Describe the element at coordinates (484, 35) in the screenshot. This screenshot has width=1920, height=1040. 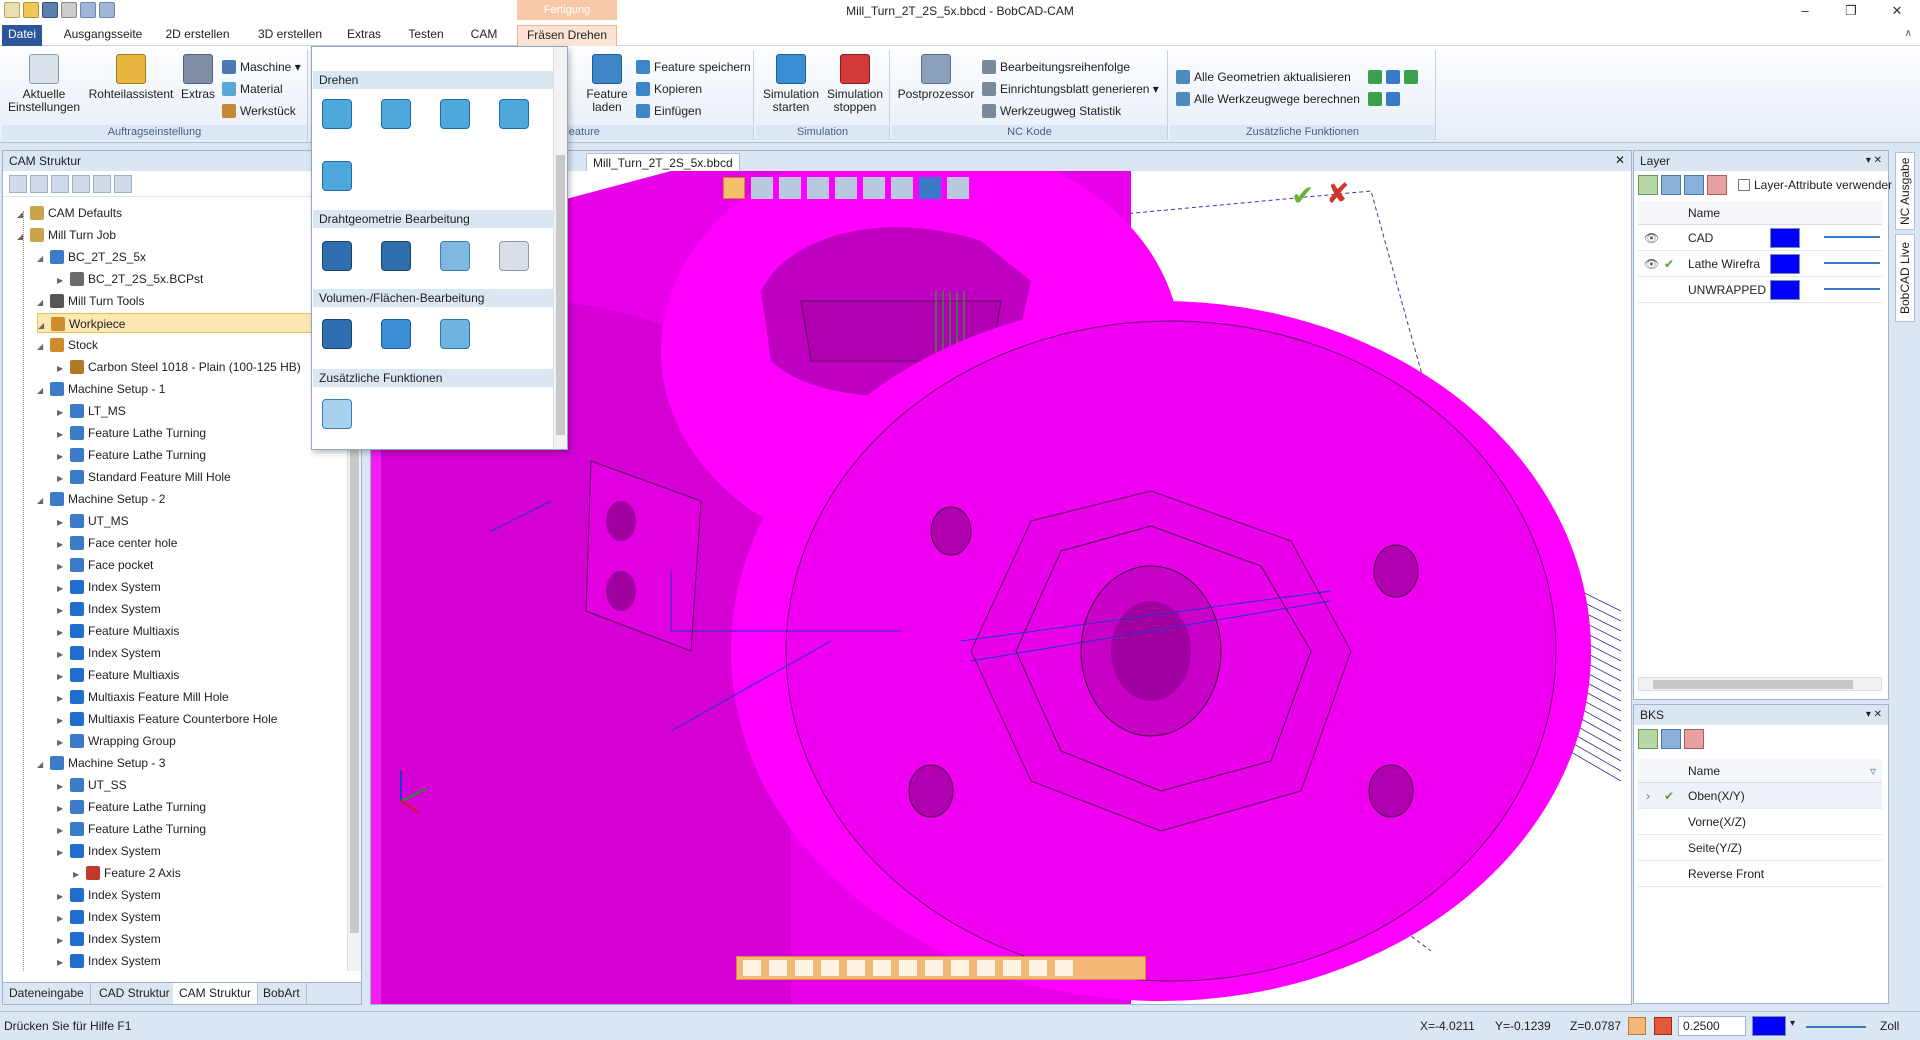
I see `tab-cam: CAM` at that location.